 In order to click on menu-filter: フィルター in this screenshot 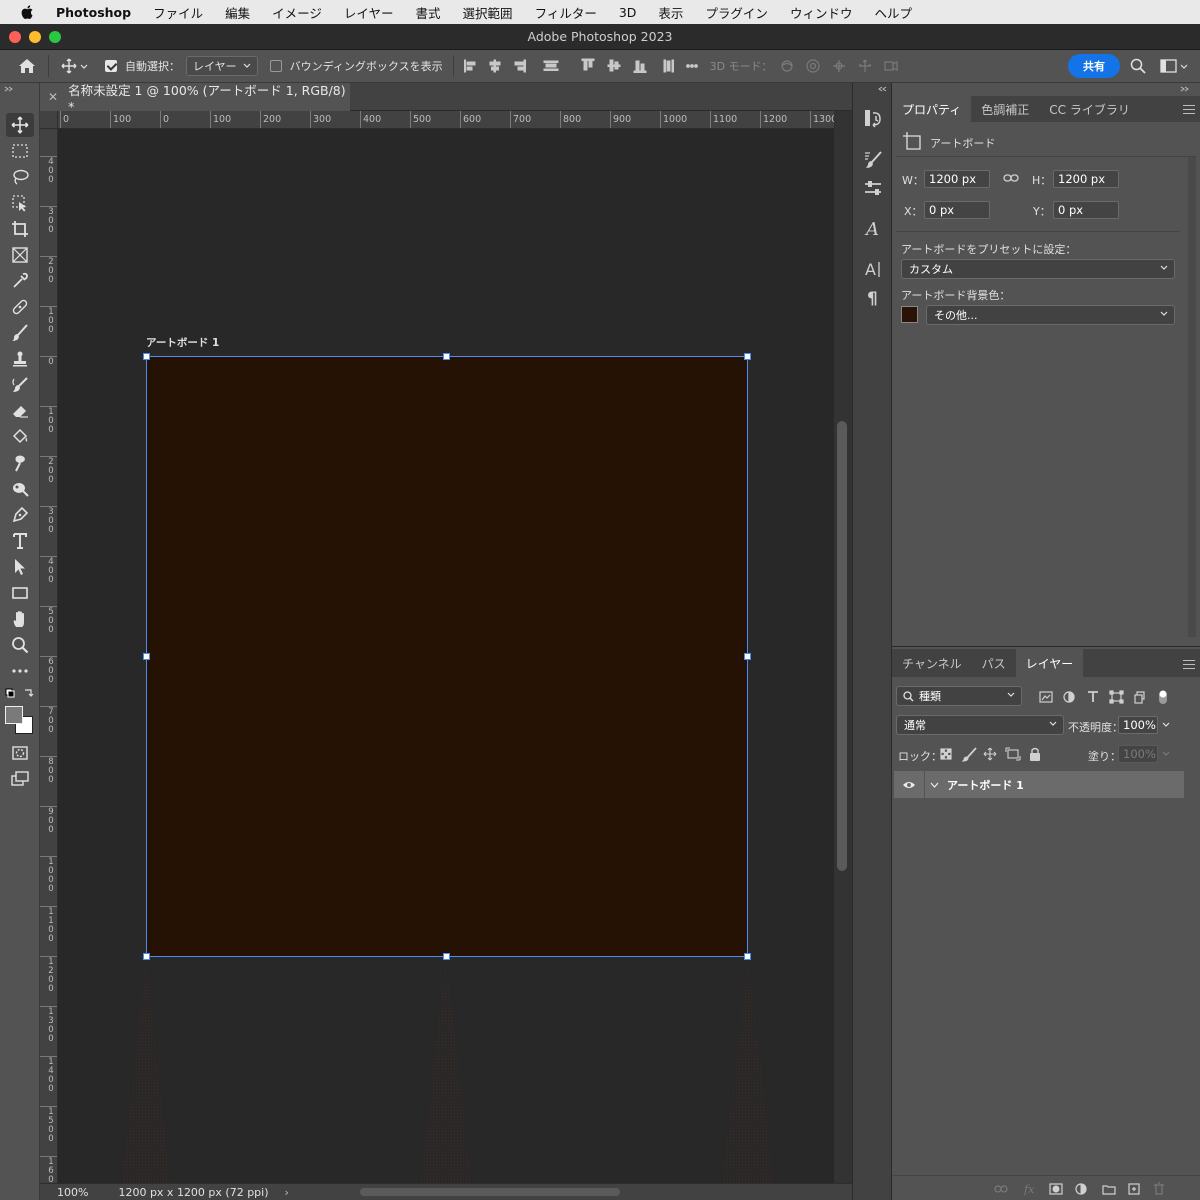, I will do `click(566, 12)`.